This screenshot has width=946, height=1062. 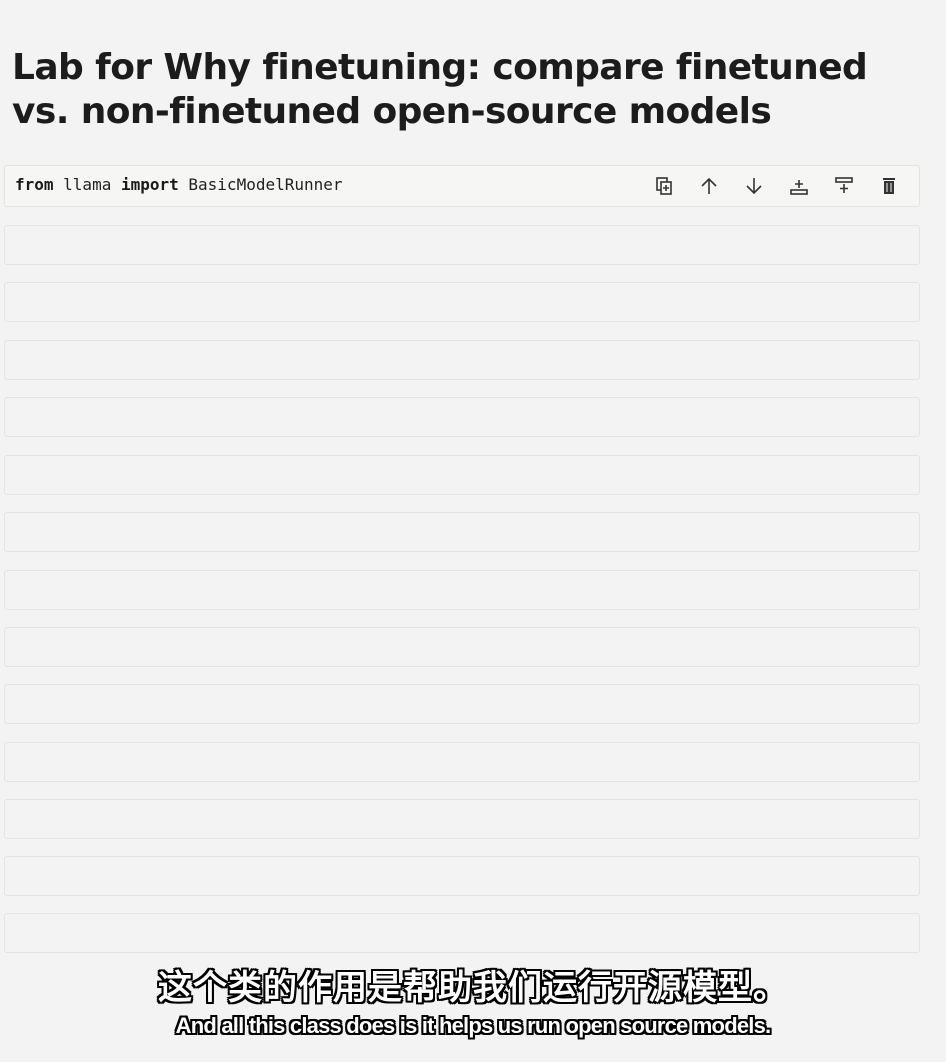 I want to click on insert-above-icon, so click(x=799, y=187).